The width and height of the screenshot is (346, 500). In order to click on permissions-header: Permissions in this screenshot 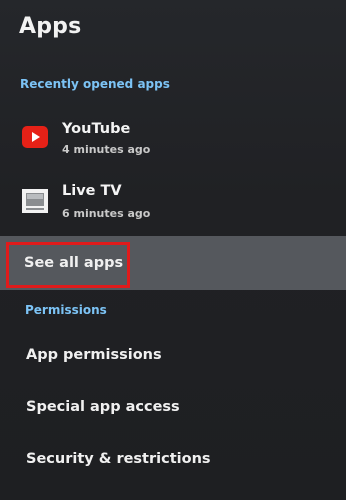, I will do `click(66, 310)`.